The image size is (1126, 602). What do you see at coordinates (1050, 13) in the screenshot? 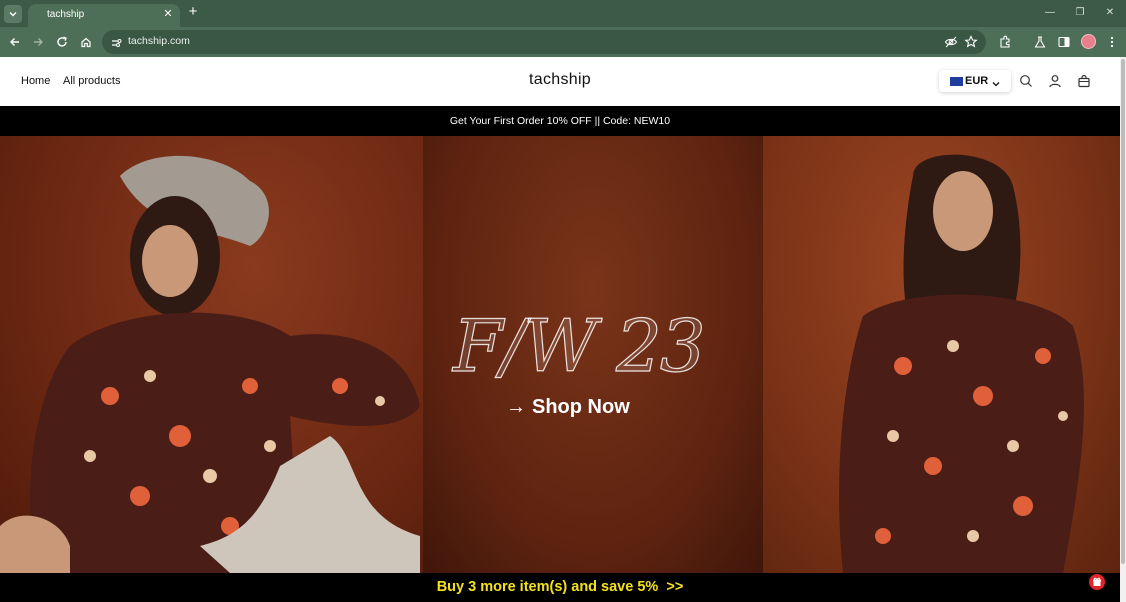
I see `minimize-icon: —` at bounding box center [1050, 13].